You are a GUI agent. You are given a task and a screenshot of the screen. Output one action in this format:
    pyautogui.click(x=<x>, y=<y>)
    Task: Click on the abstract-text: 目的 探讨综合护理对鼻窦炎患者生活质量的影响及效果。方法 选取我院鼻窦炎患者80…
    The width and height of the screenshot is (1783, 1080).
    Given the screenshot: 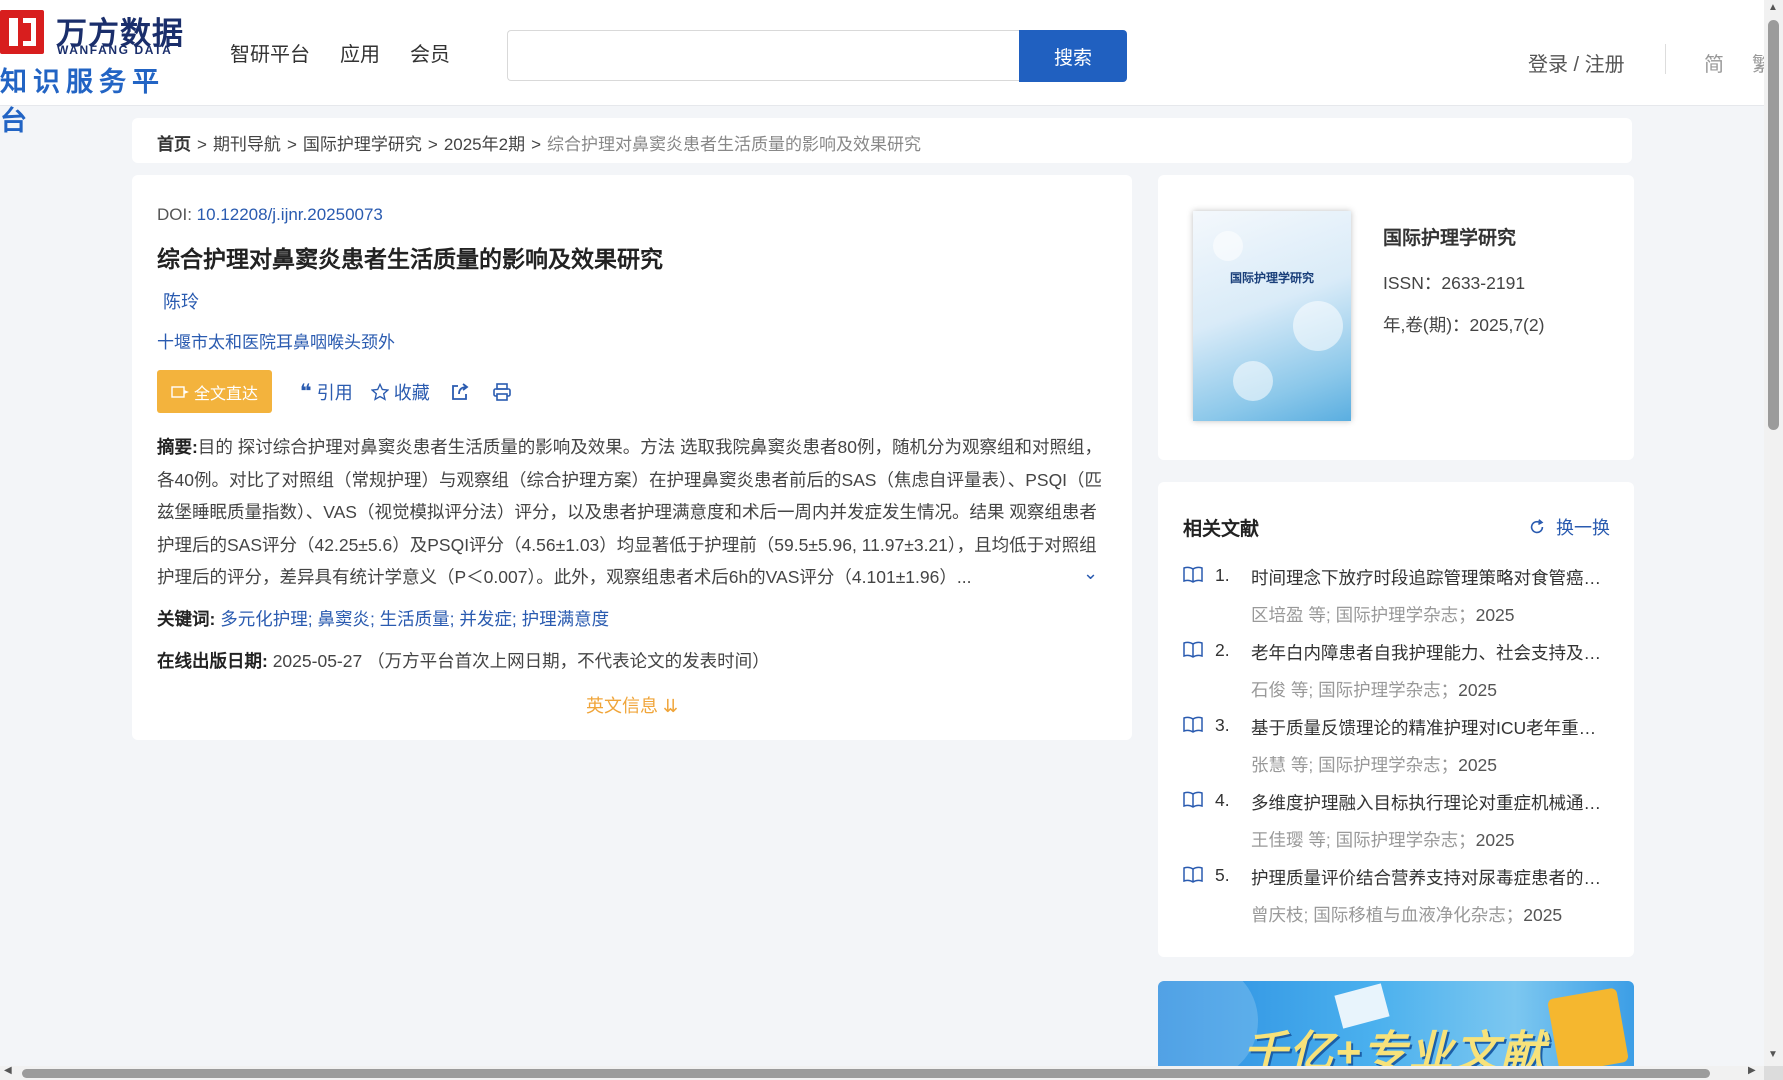 What is the action you would take?
    pyautogui.click(x=630, y=512)
    